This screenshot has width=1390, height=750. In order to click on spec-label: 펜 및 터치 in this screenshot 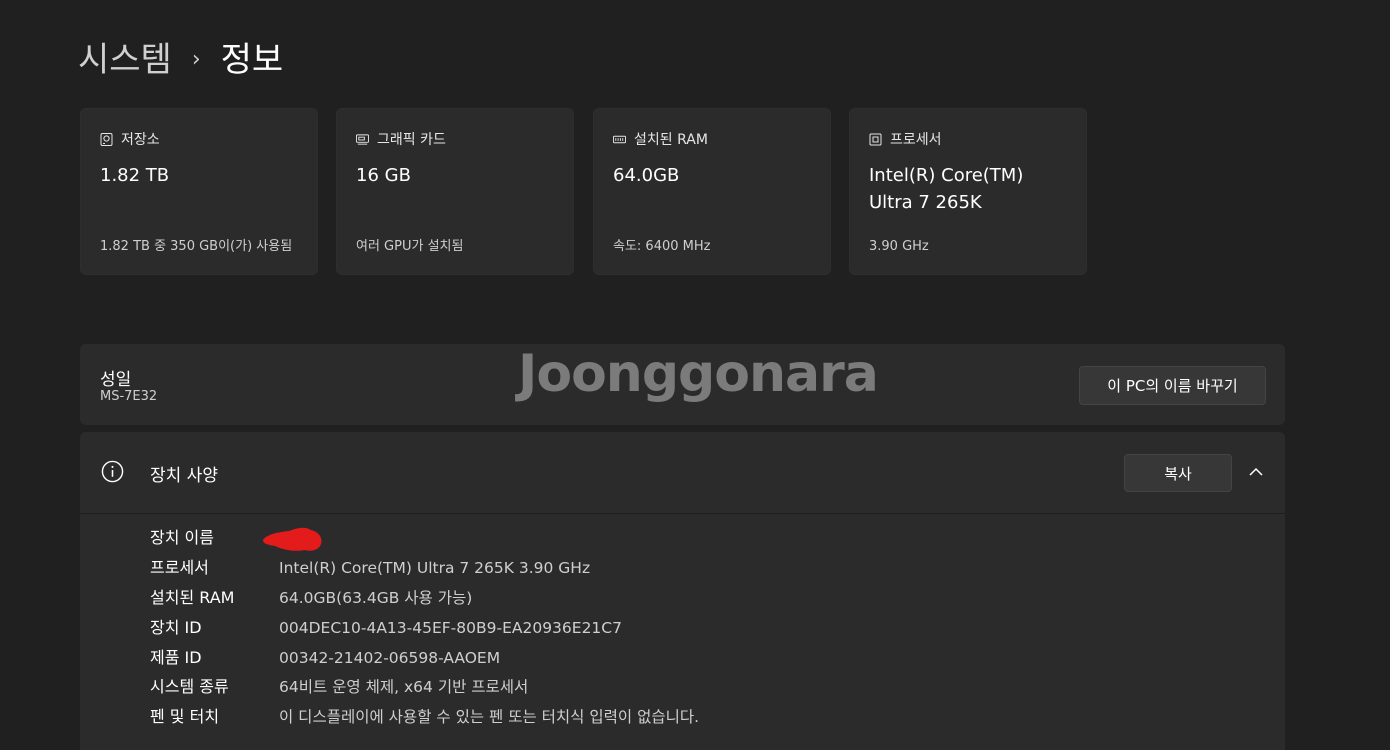, I will do `click(185, 716)`.